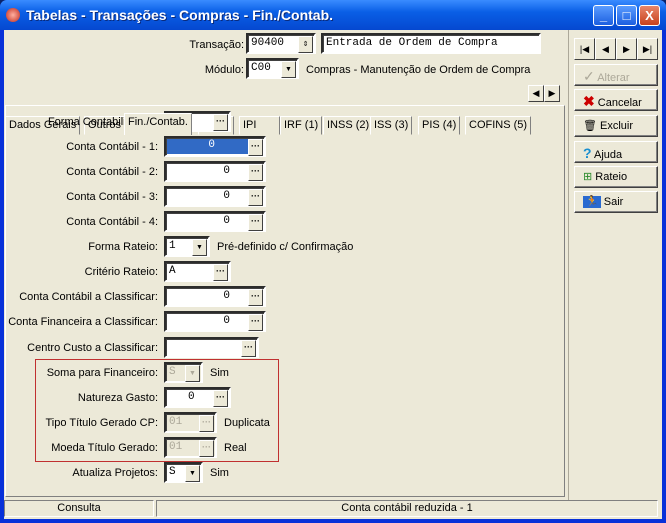 The image size is (666, 523). I want to click on modulo-select: C00 ▼, so click(272, 68).